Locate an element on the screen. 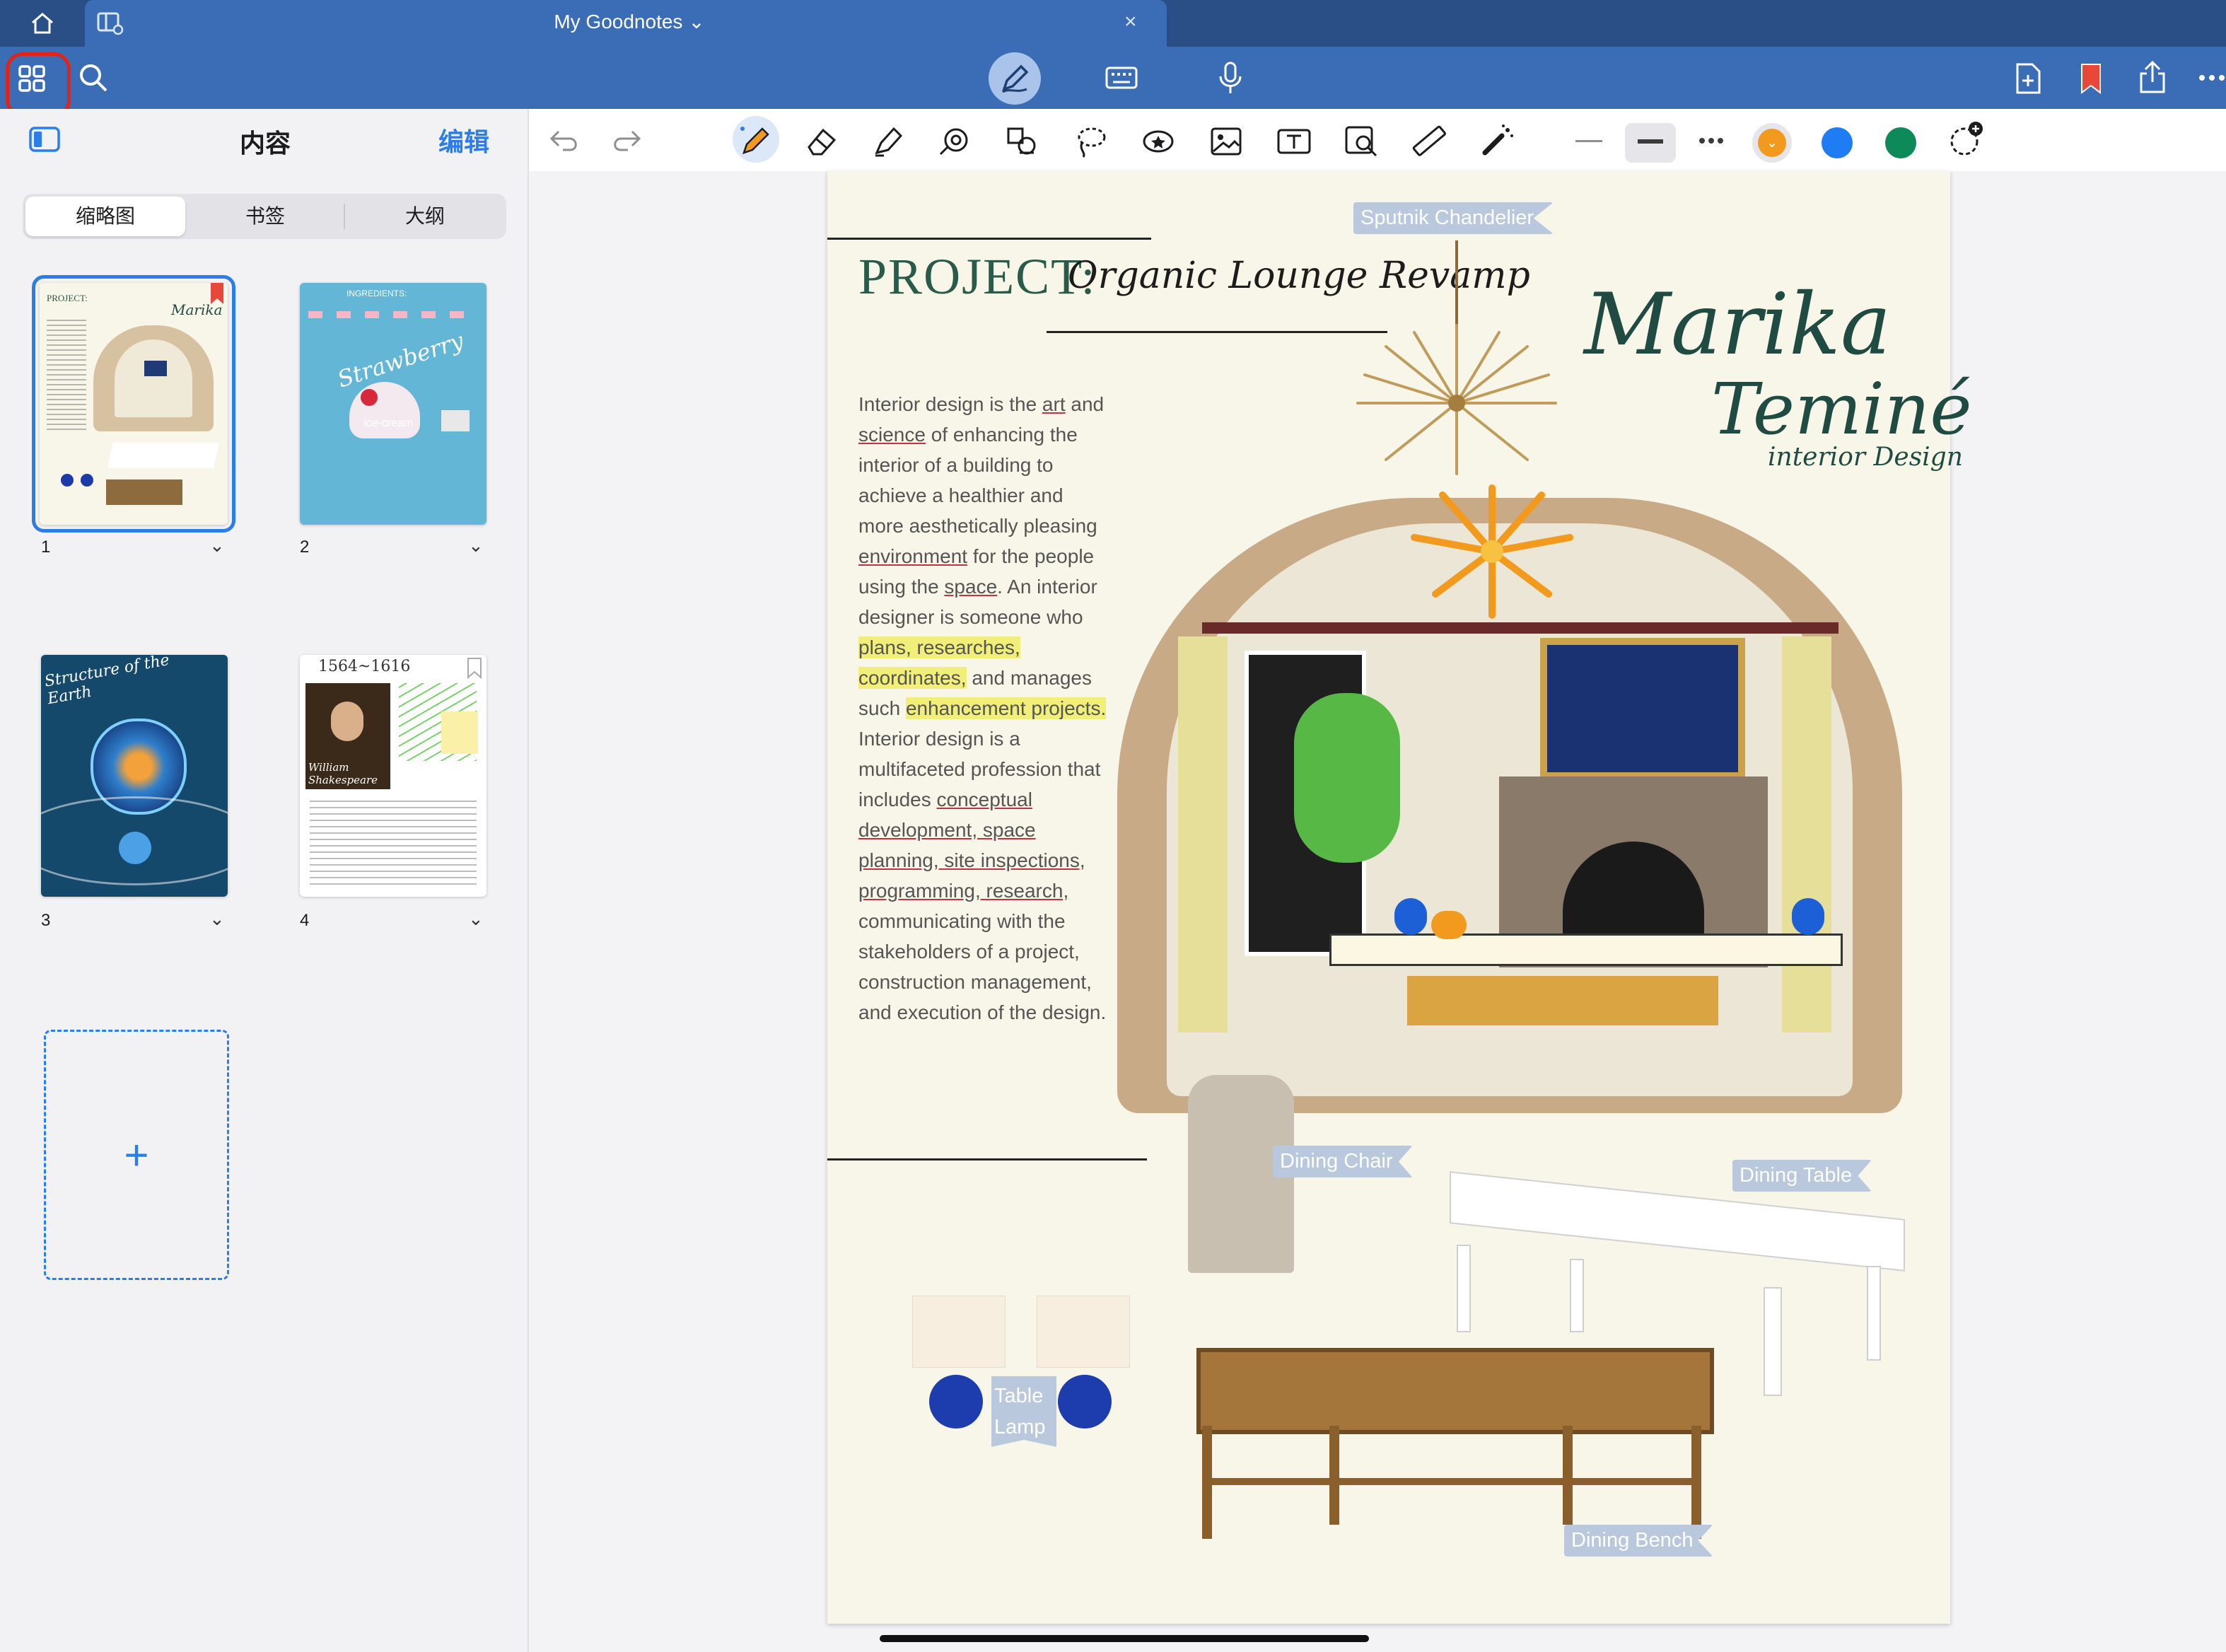 The height and width of the screenshot is (1652, 2226). thumb2-heading: INGREDIENTS: is located at coordinates (376, 294).